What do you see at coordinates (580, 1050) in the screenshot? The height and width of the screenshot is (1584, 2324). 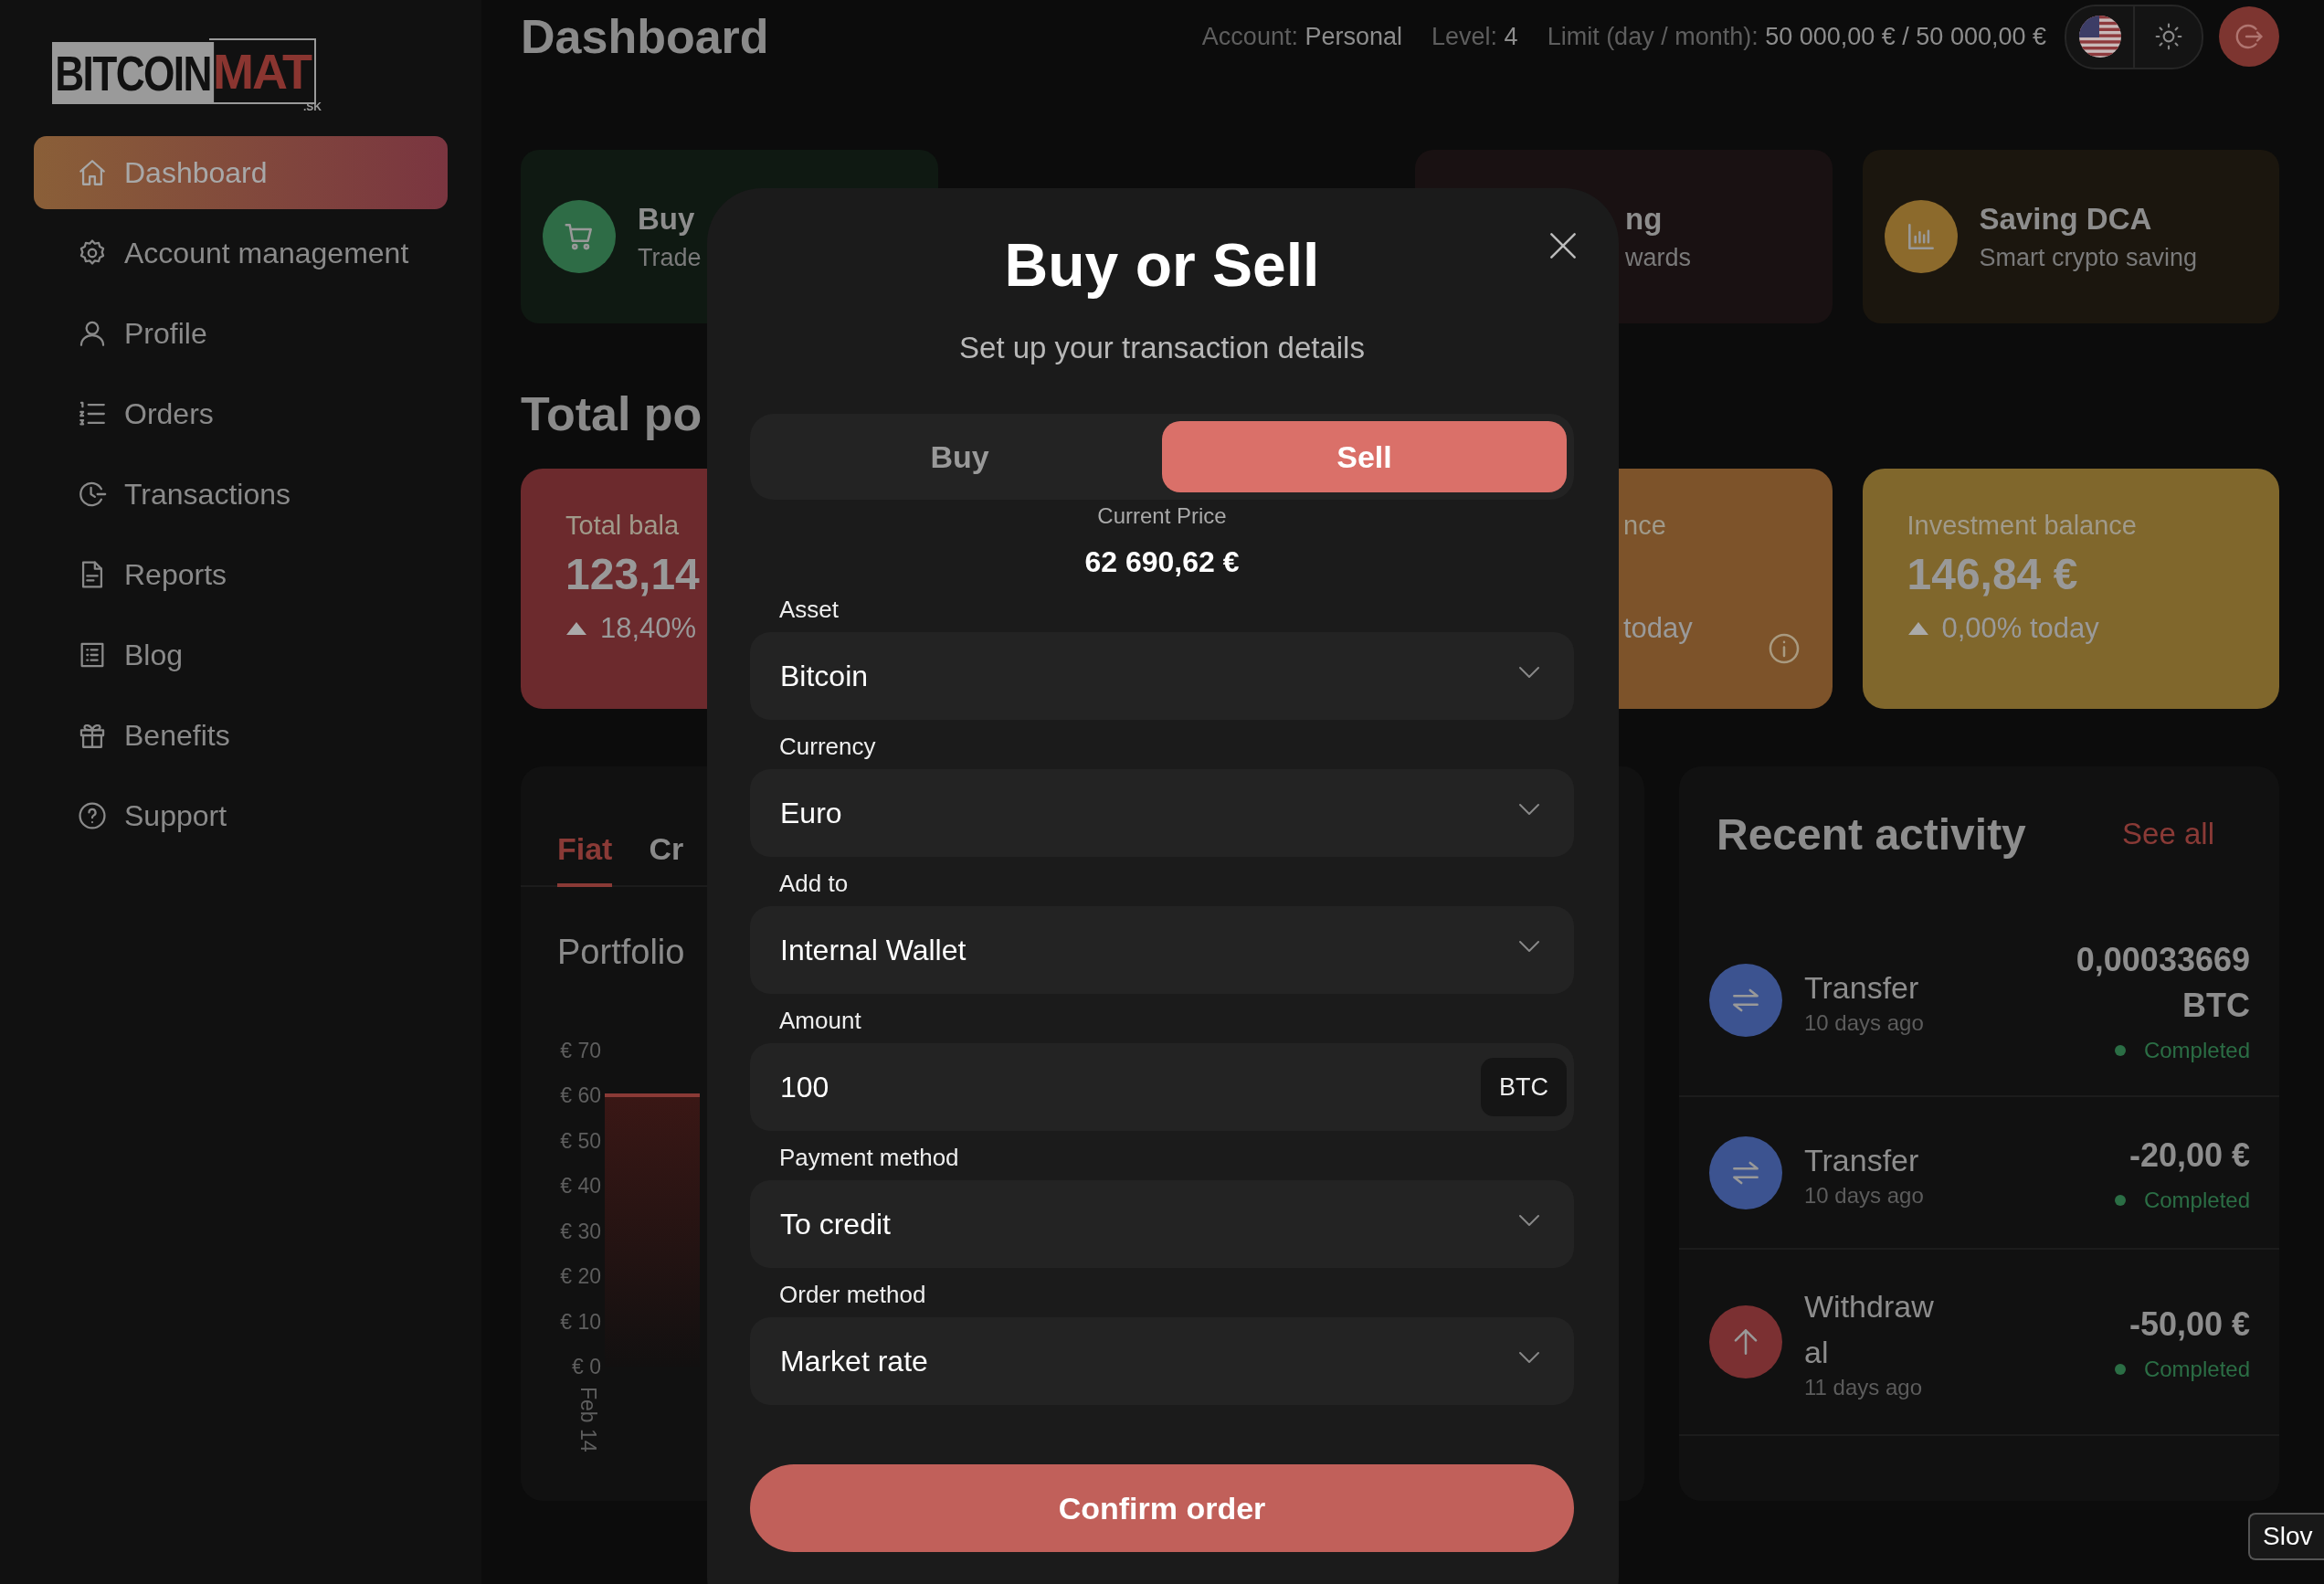 I see `axis-tick: € 70` at bounding box center [580, 1050].